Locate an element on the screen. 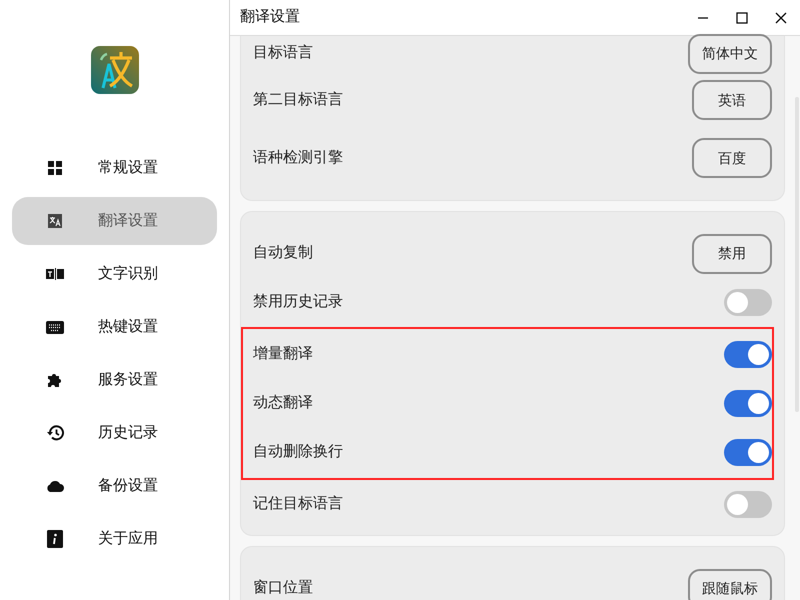 The image size is (800, 600). close-icon is located at coordinates (780, 18).